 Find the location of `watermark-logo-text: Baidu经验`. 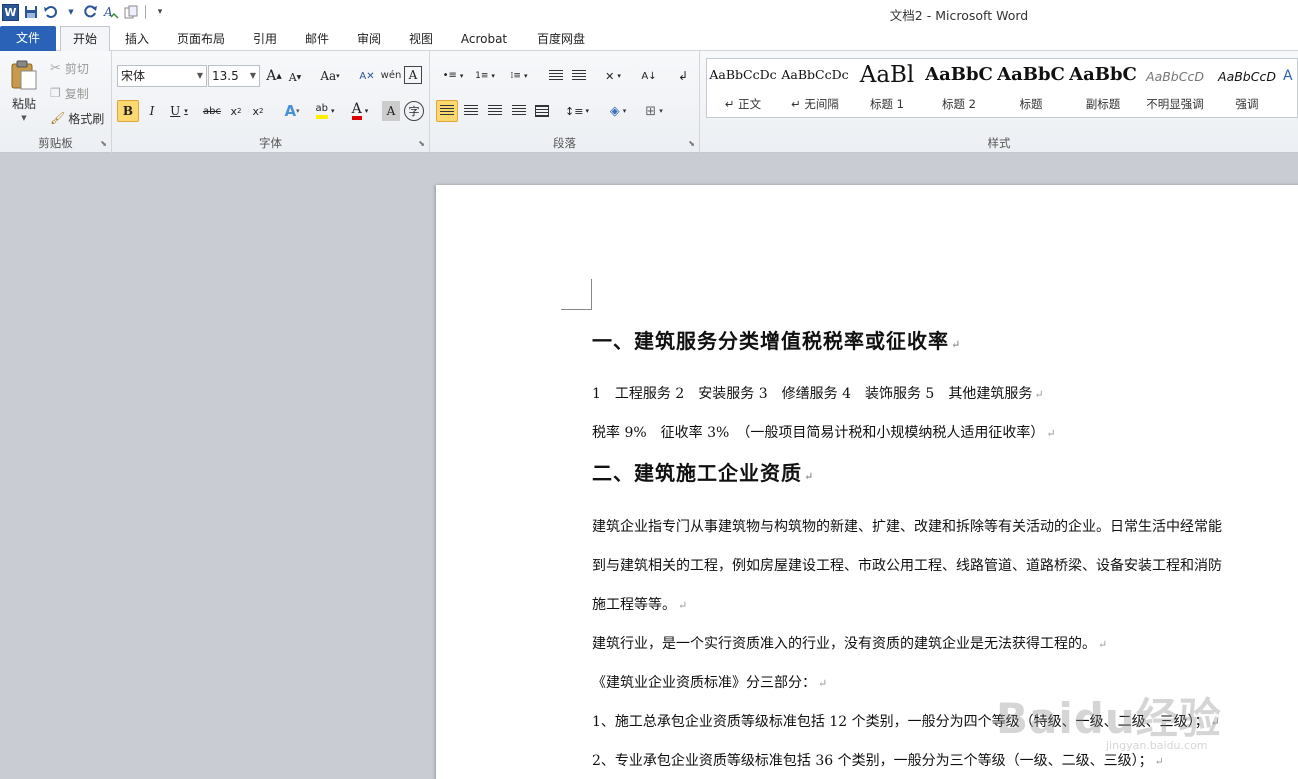

watermark-logo-text: Baidu经验 is located at coordinates (1109, 718).